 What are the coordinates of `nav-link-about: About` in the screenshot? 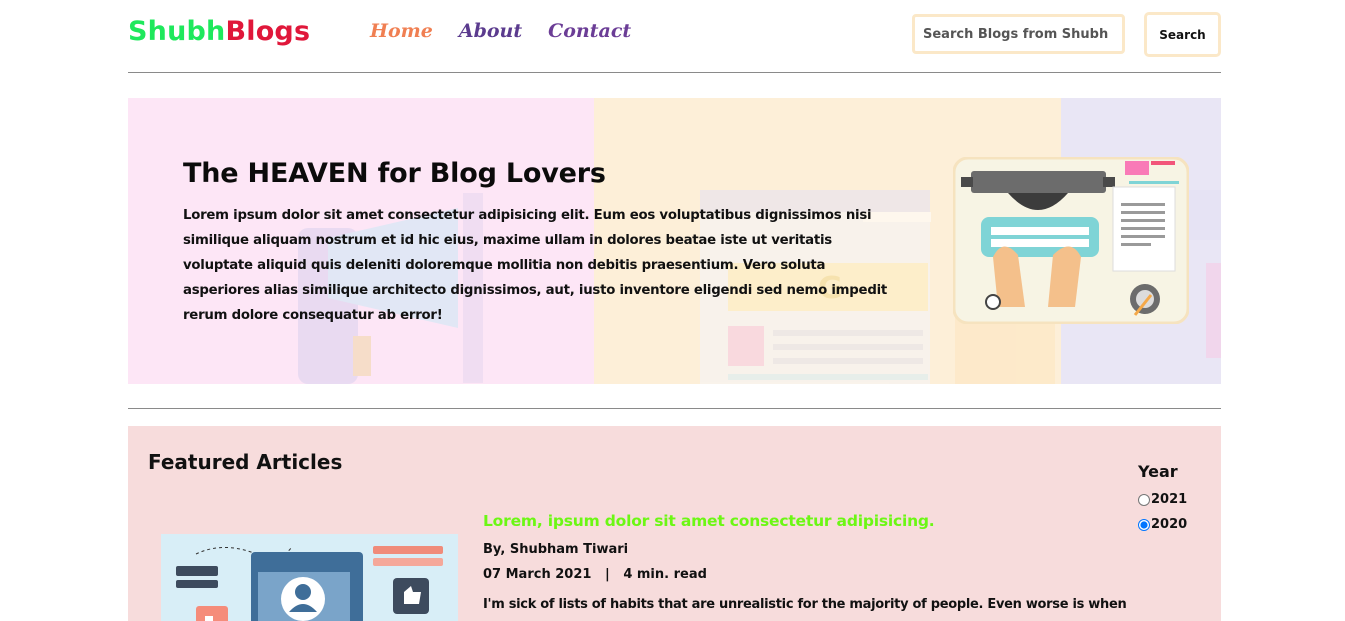 It's located at (490, 31).